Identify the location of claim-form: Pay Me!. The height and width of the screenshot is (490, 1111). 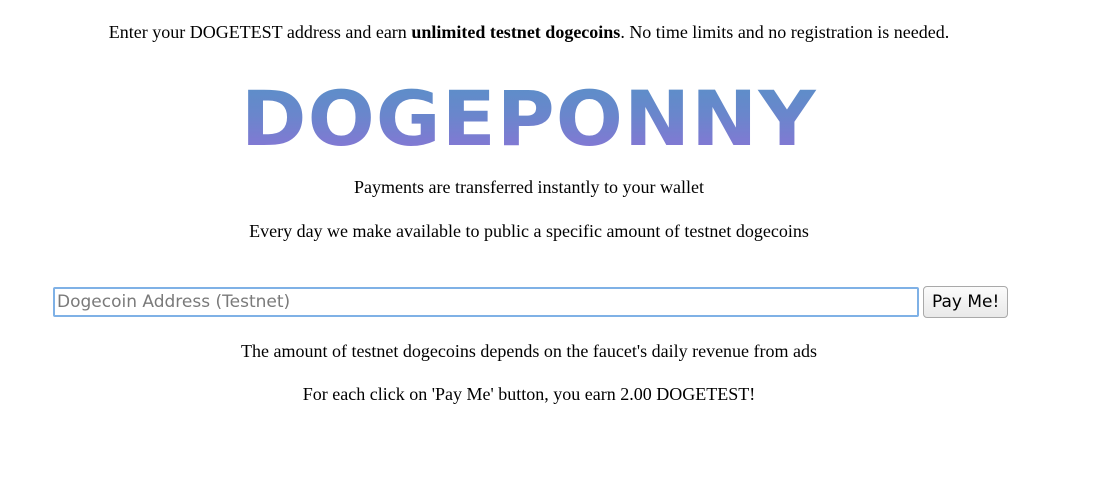
(531, 302).